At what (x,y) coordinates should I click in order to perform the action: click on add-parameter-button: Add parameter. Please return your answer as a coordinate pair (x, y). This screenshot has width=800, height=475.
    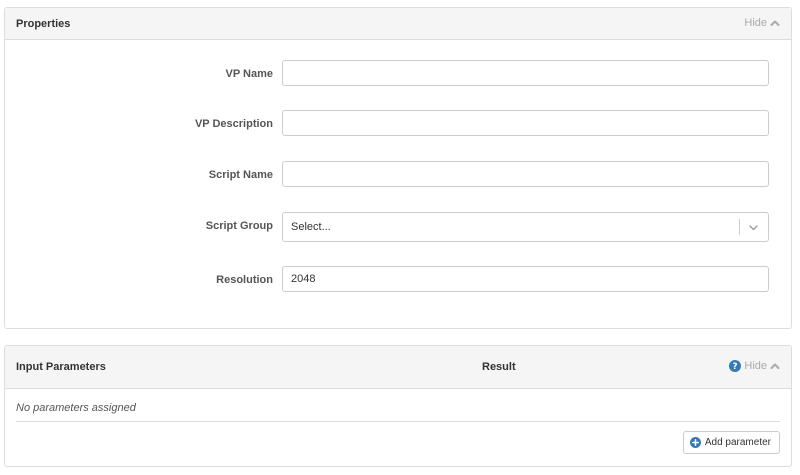
    Looking at the image, I should click on (731, 442).